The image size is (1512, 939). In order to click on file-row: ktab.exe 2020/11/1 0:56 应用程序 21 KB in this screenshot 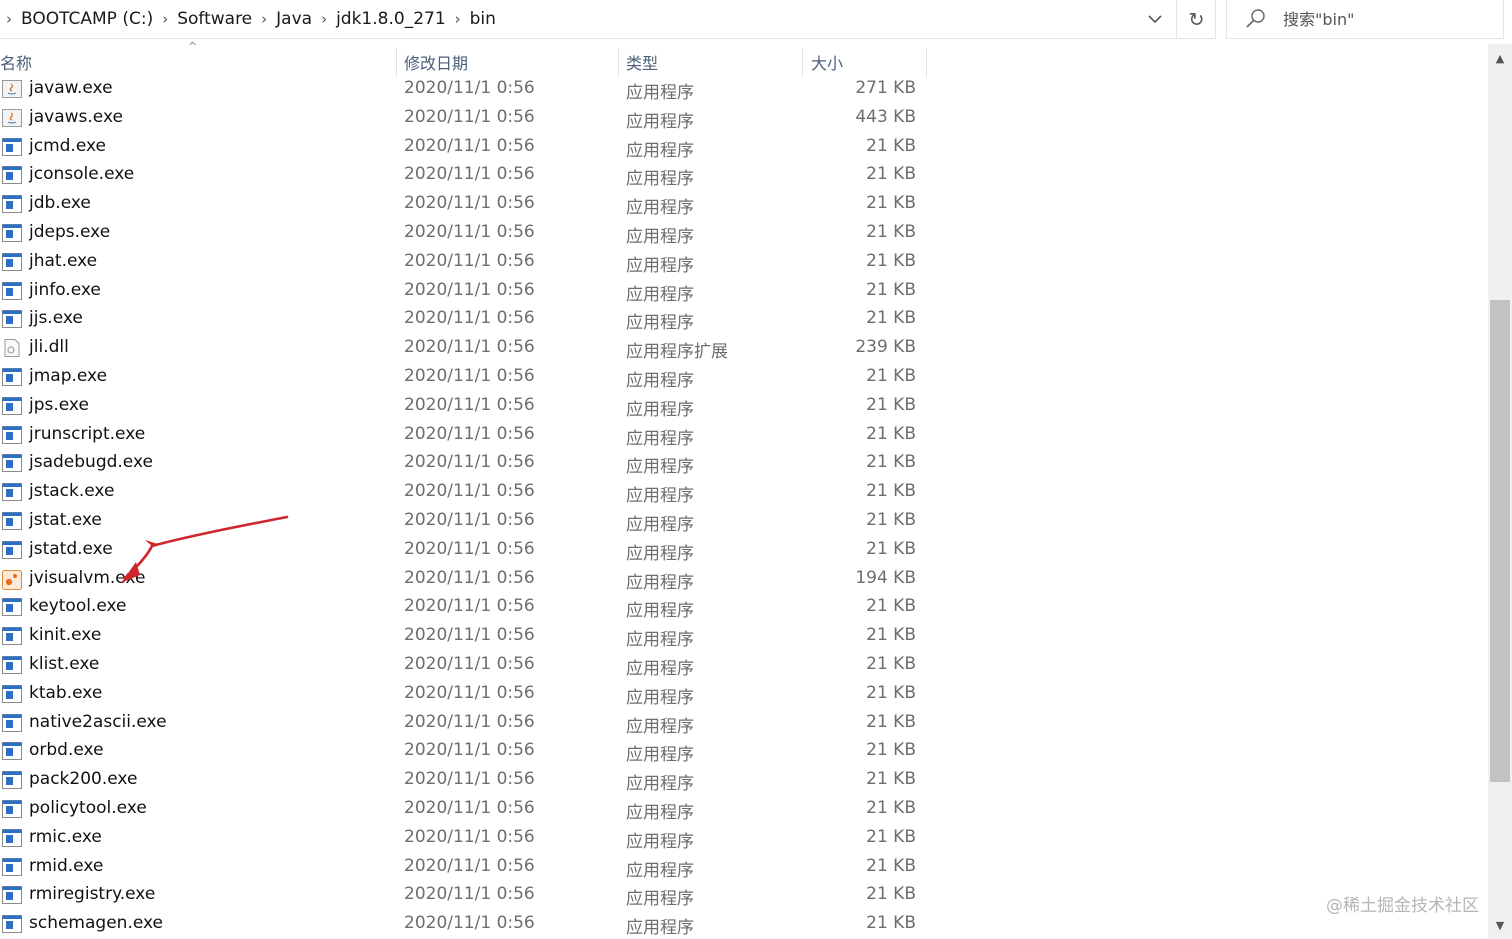, I will do `click(465, 694)`.